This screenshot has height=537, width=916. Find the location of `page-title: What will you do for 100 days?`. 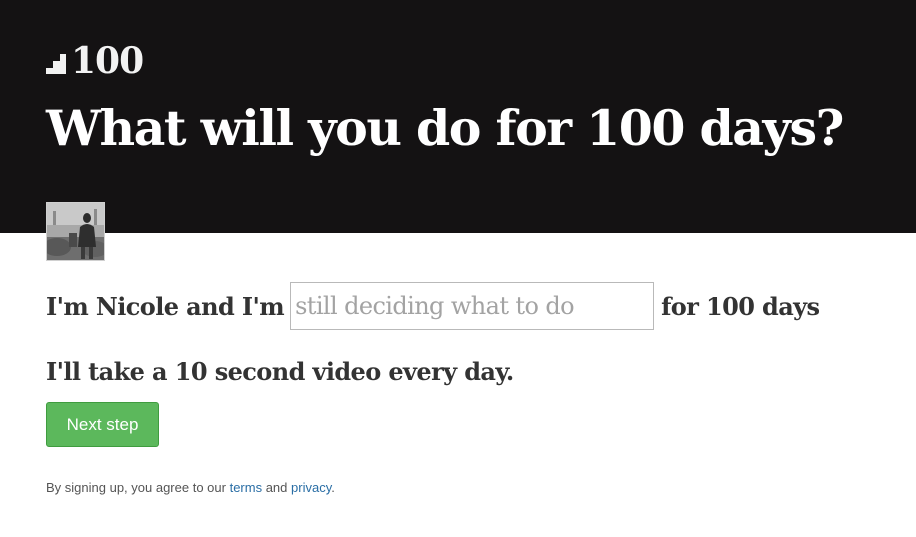

page-title: What will you do for 100 days? is located at coordinates (445, 128).